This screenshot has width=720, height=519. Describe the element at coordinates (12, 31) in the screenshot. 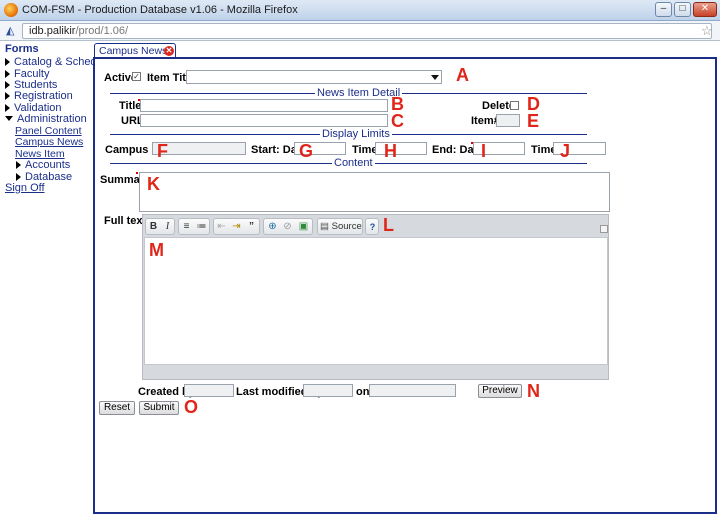

I see `site-identity-icon: ◭` at that location.